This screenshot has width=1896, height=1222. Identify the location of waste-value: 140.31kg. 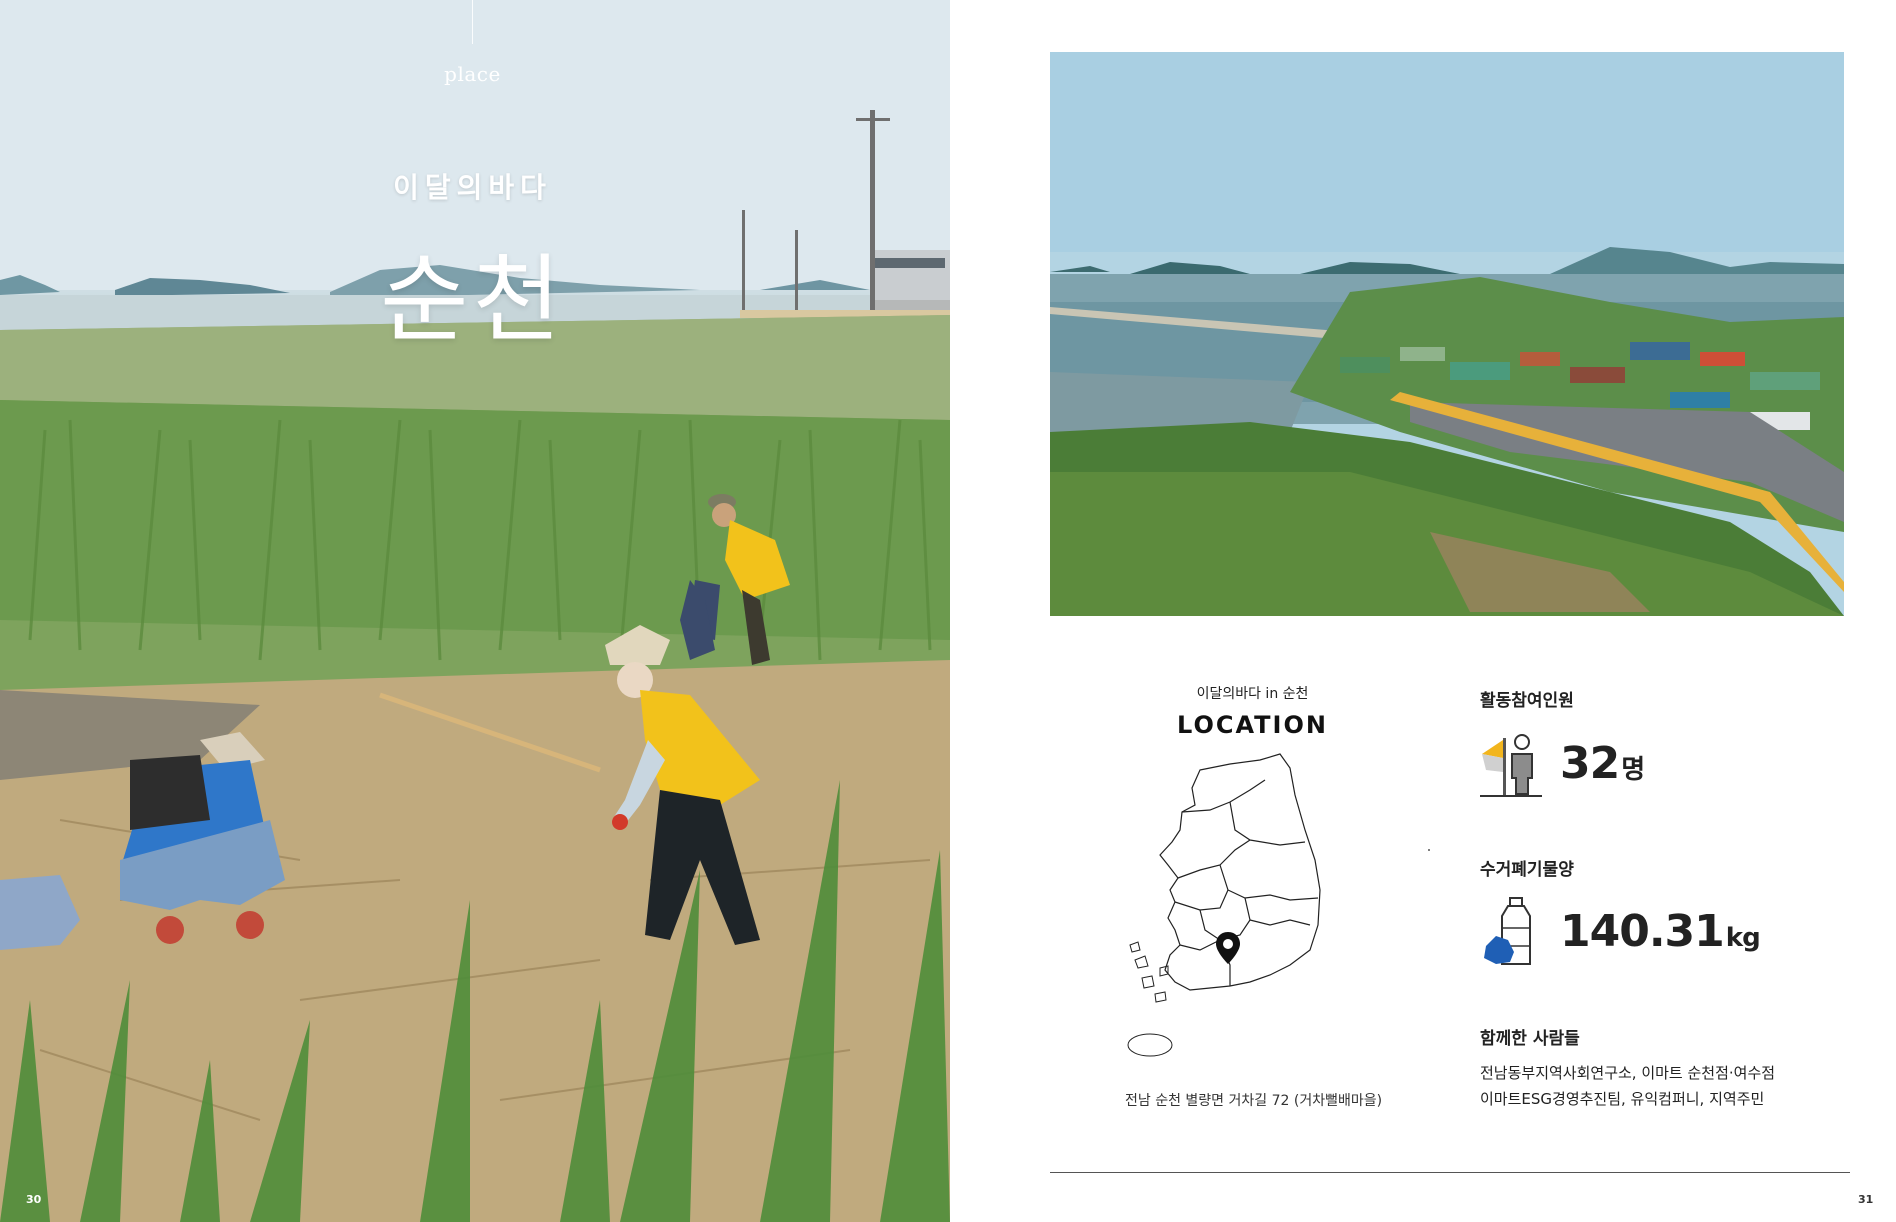
(1660, 931).